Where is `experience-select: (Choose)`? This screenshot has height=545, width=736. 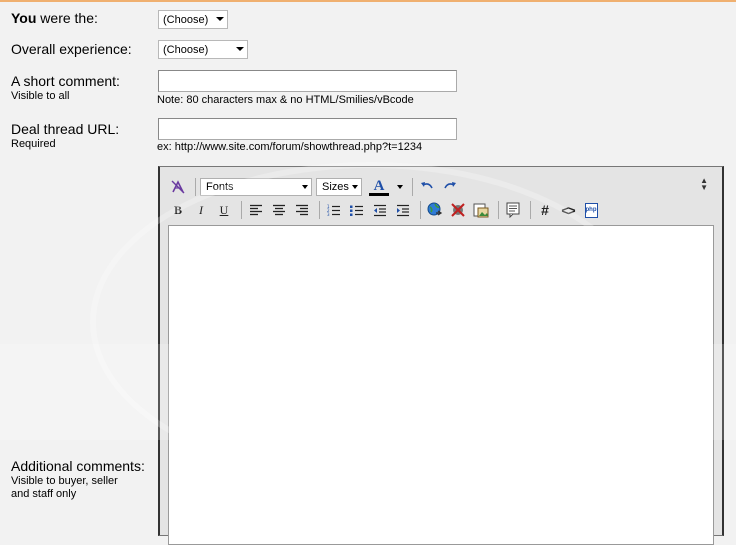 experience-select: (Choose) is located at coordinates (203, 49).